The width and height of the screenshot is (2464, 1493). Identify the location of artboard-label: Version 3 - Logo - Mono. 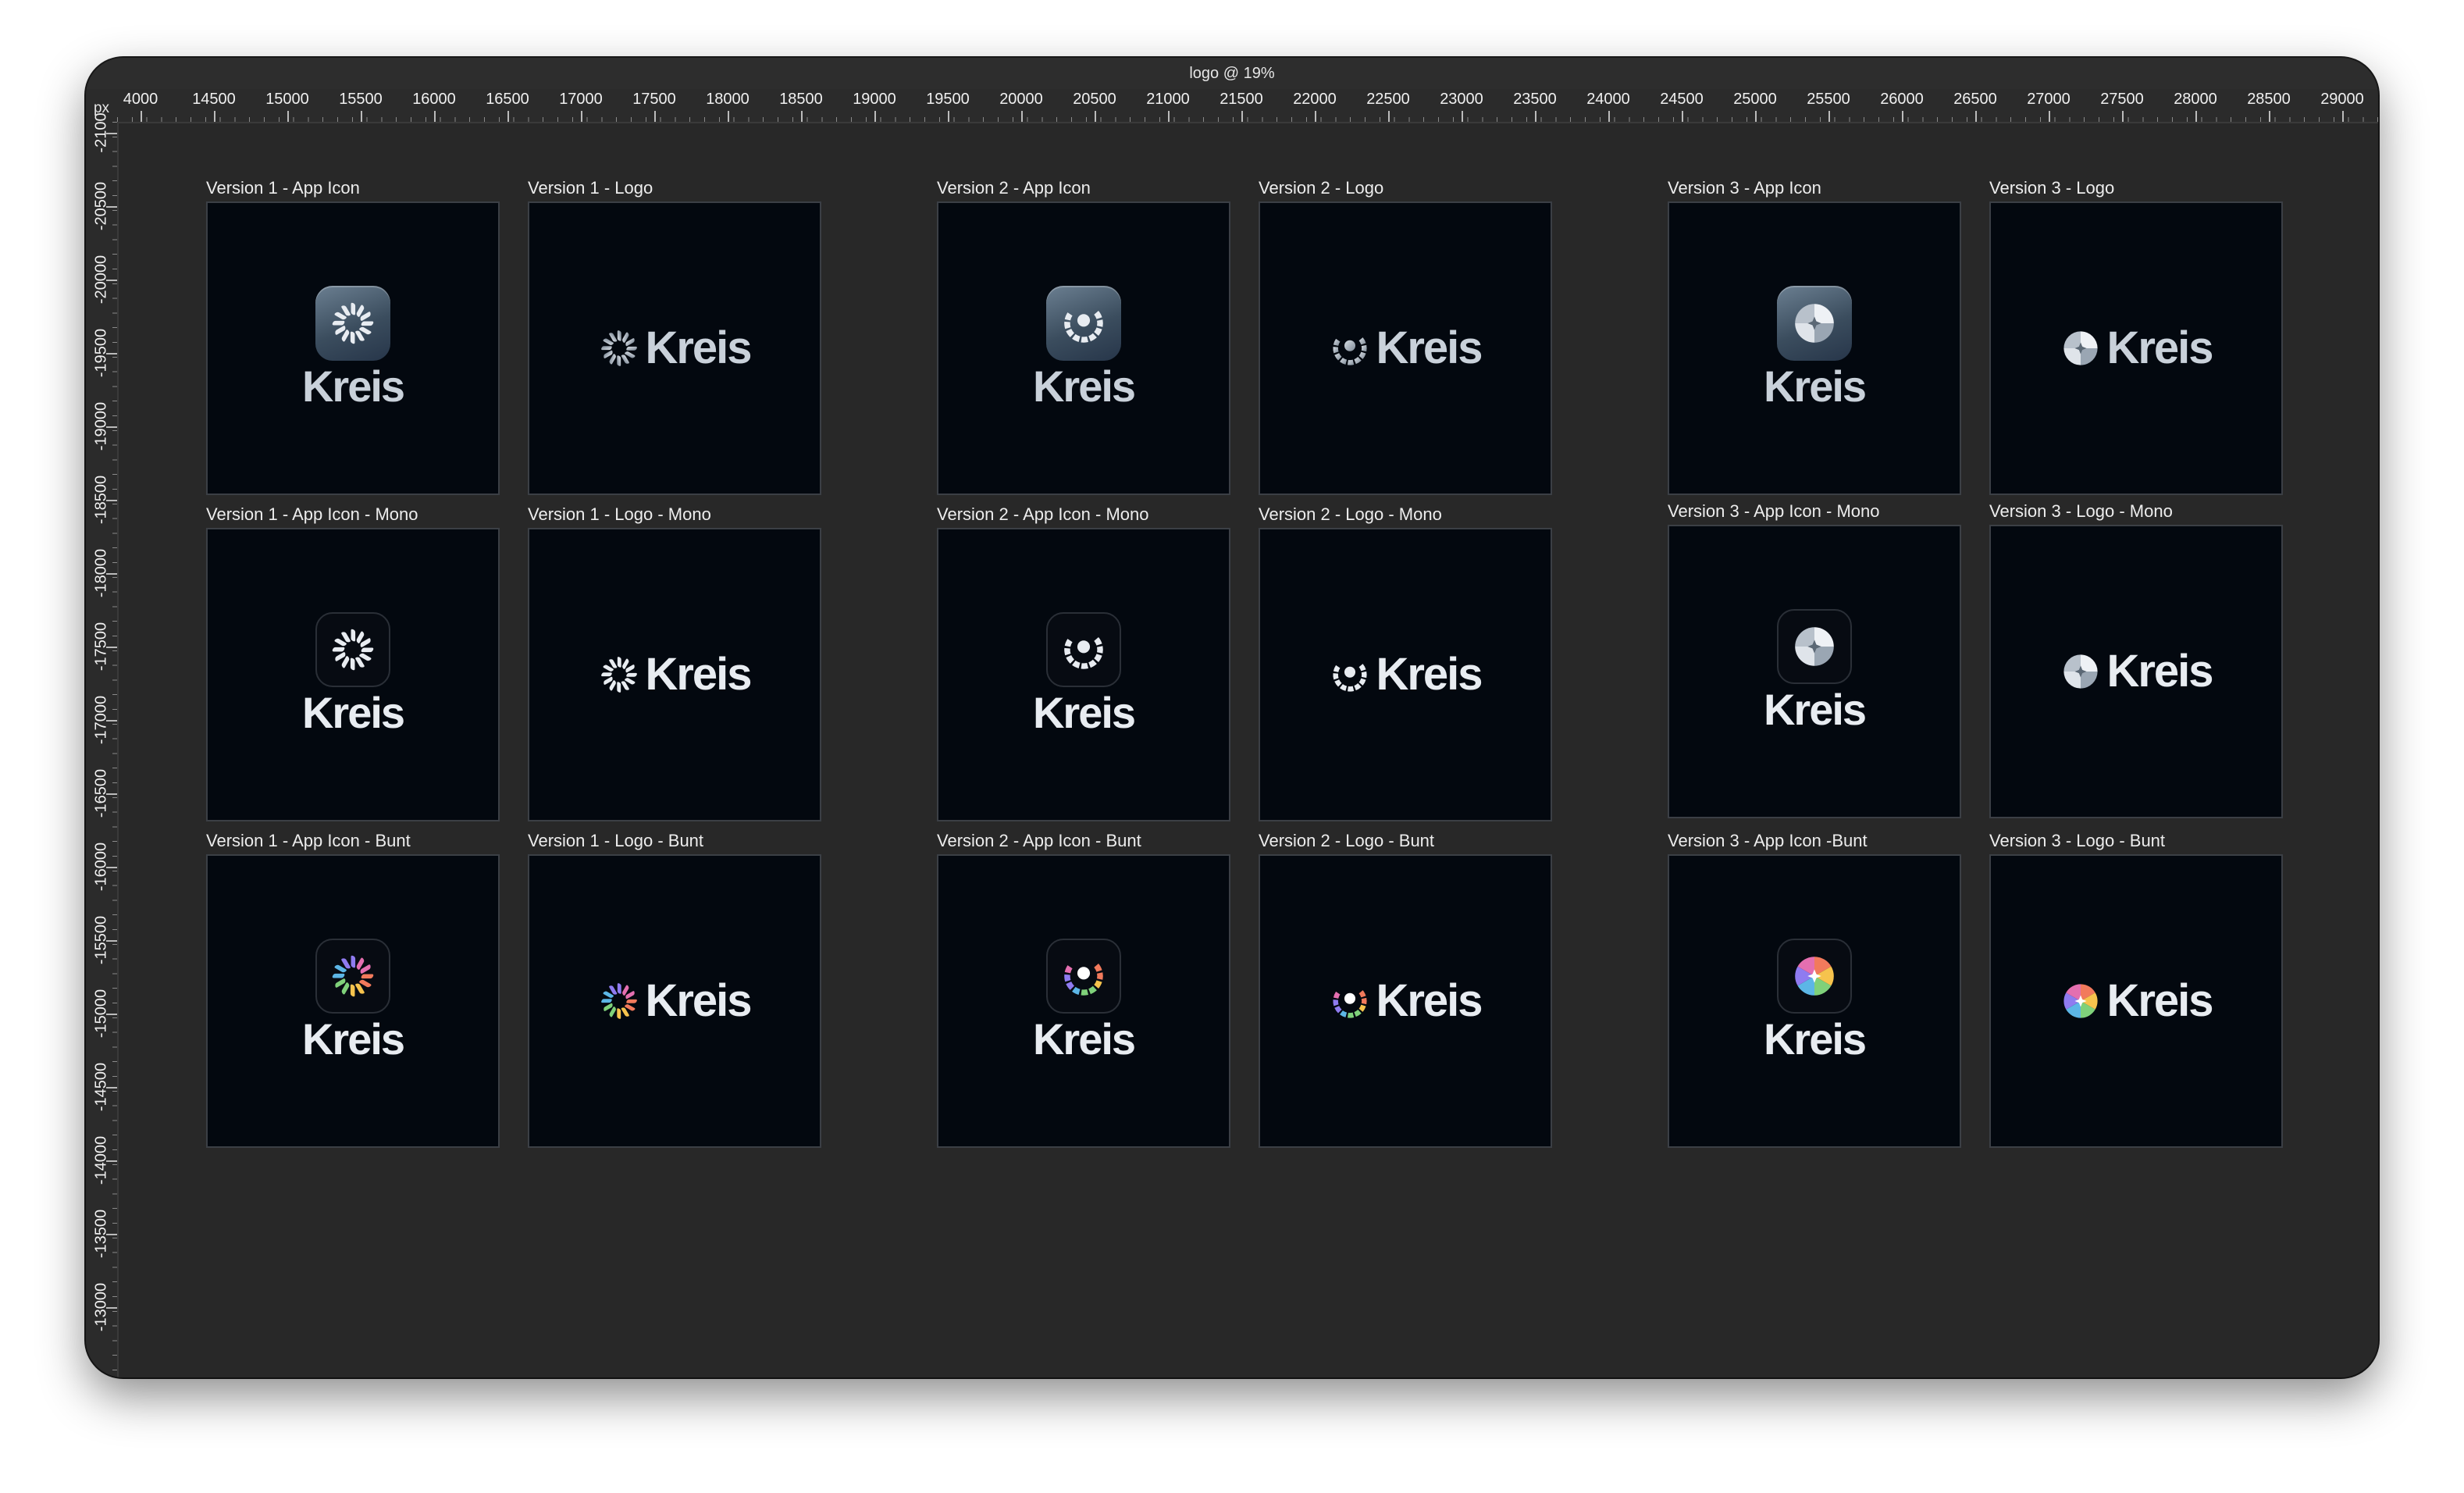
(2136, 511).